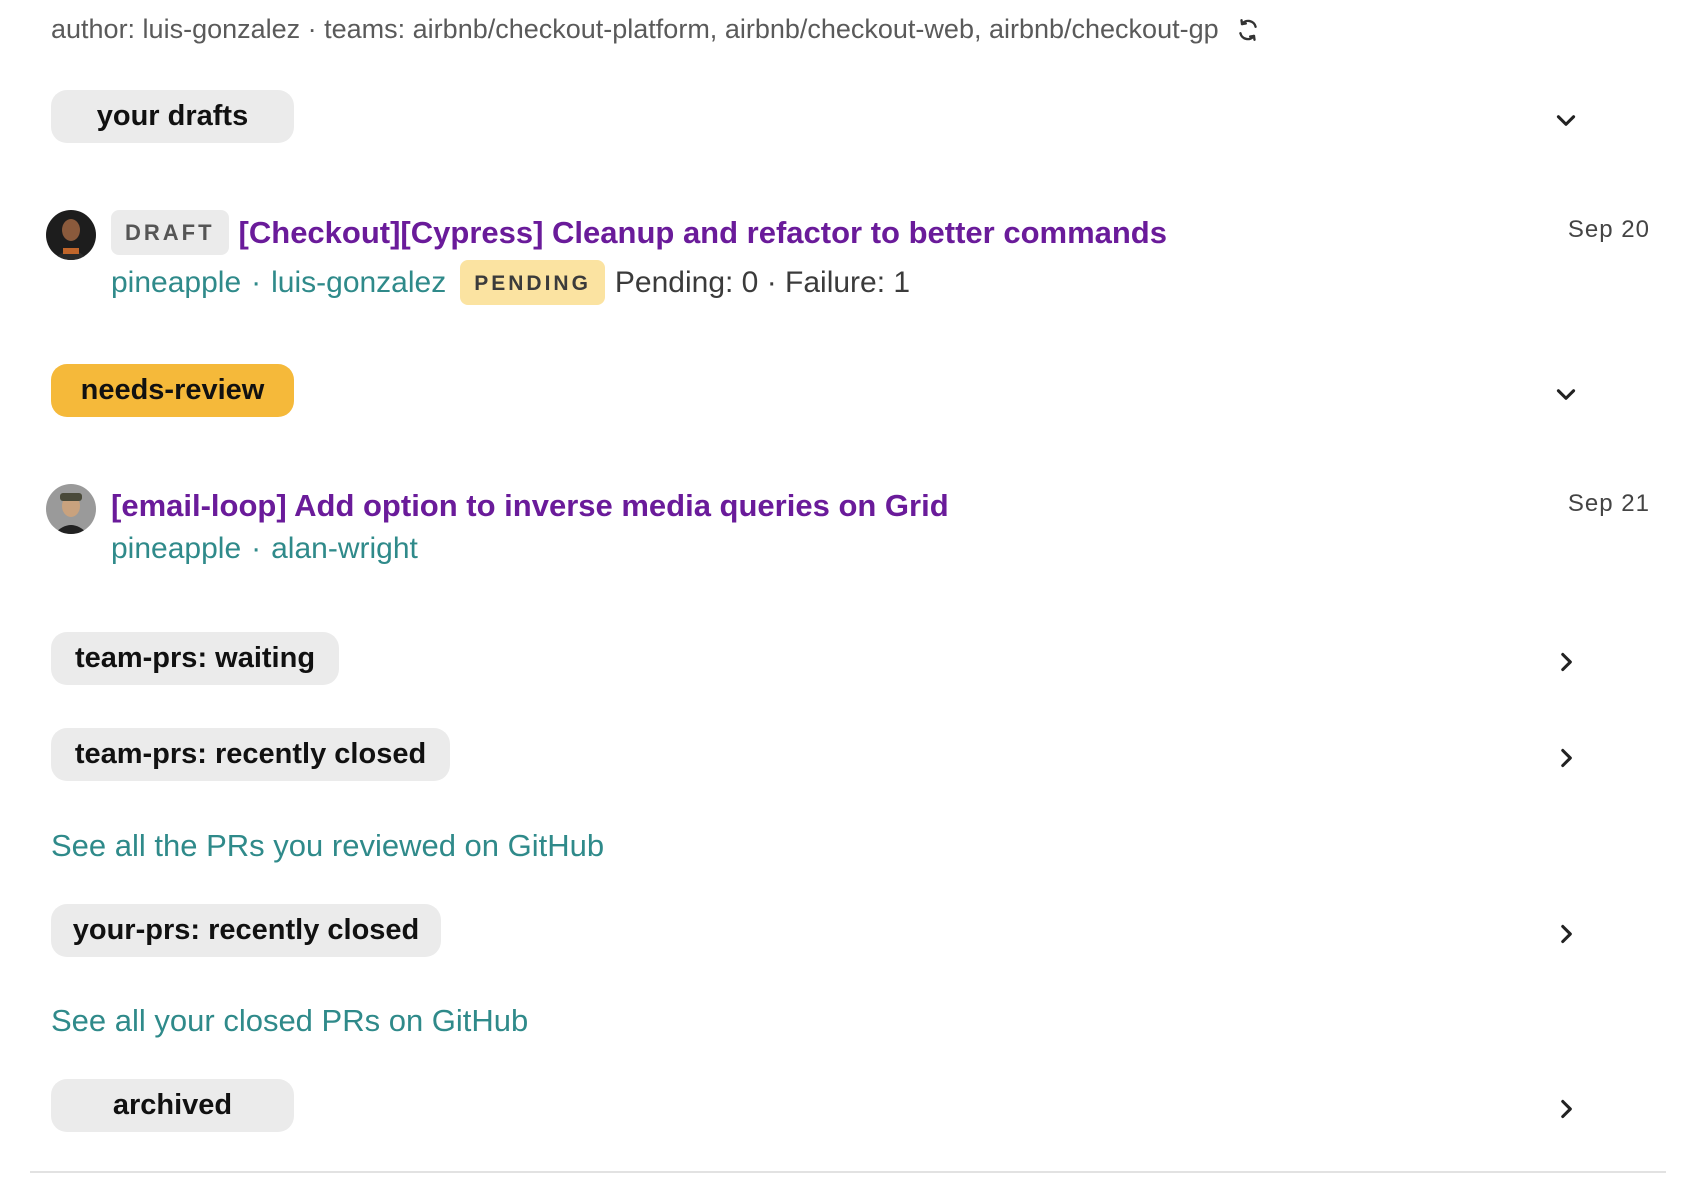 The image size is (1688, 1184). Describe the element at coordinates (358, 283) in the screenshot. I see `author-link: luis-gonzalez` at that location.